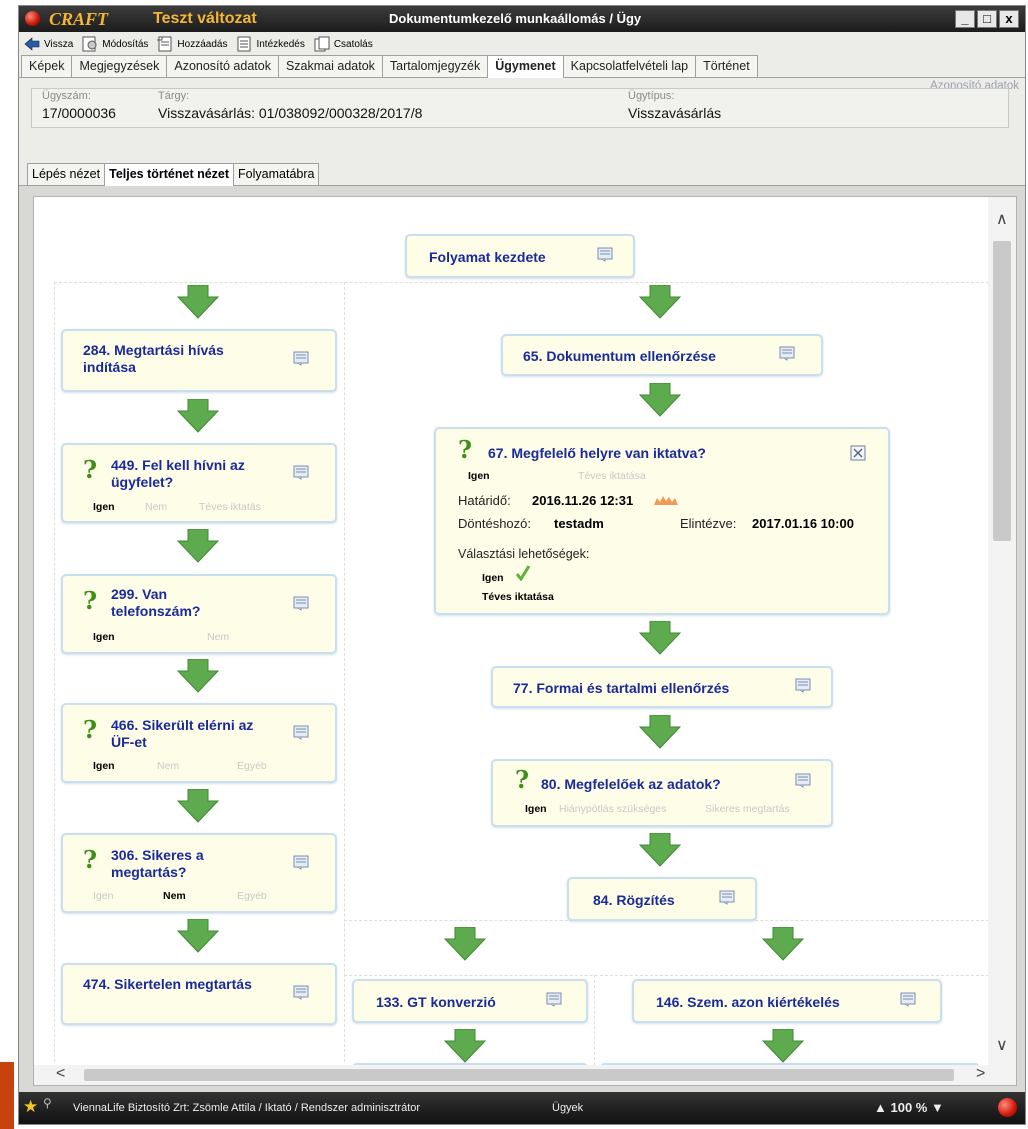  What do you see at coordinates (612, 476) in the screenshot?
I see `option: Téves iktatása` at bounding box center [612, 476].